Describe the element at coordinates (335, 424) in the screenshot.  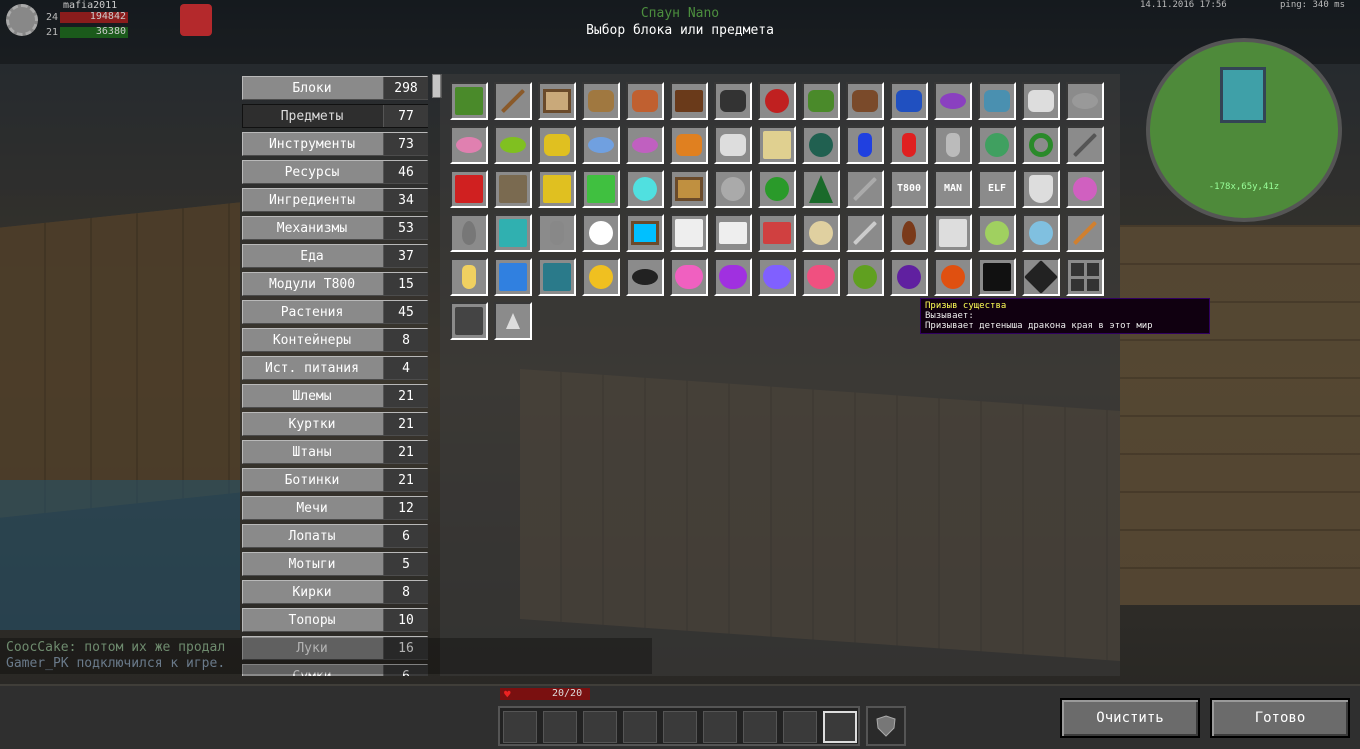
I see `category-item: Куртки 21` at that location.